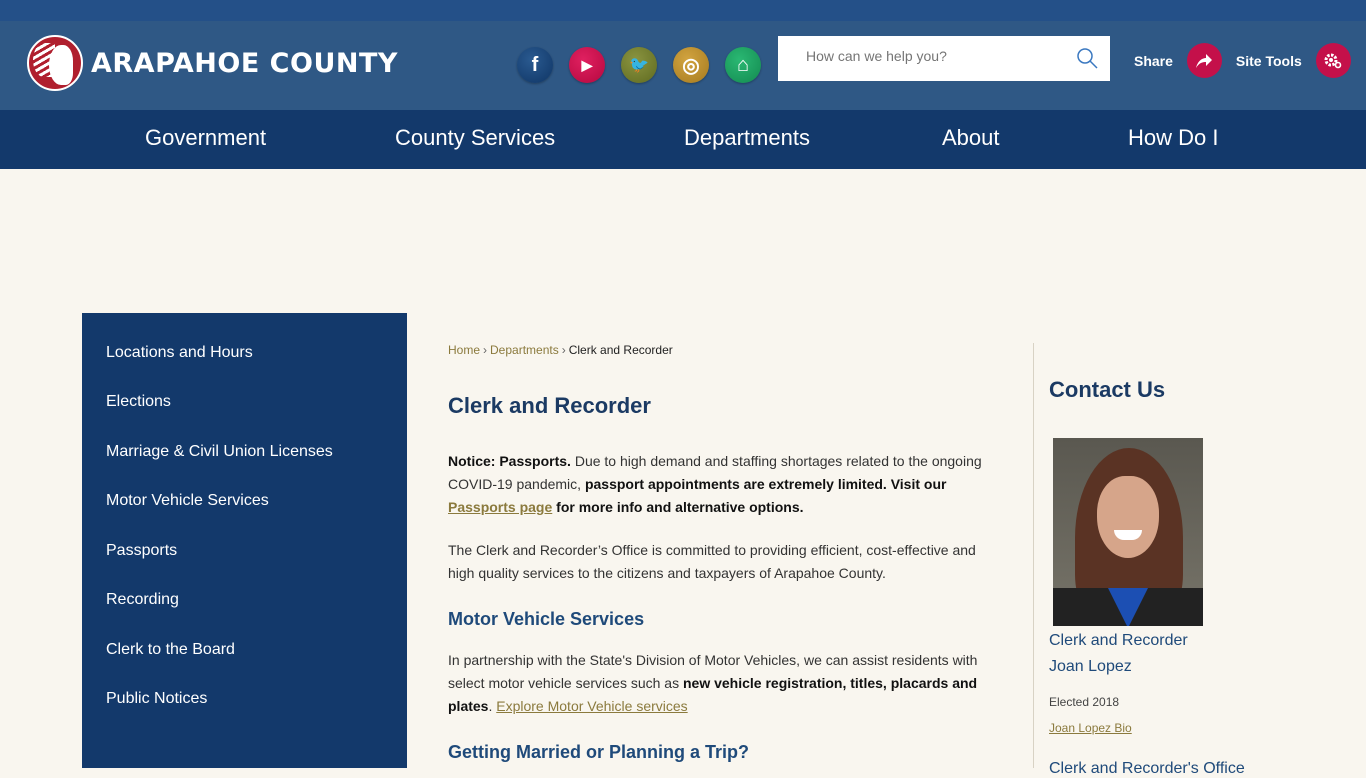 The height and width of the screenshot is (778, 1366). I want to click on county-logo: ARAPAHOE COUNTY, so click(212, 63).